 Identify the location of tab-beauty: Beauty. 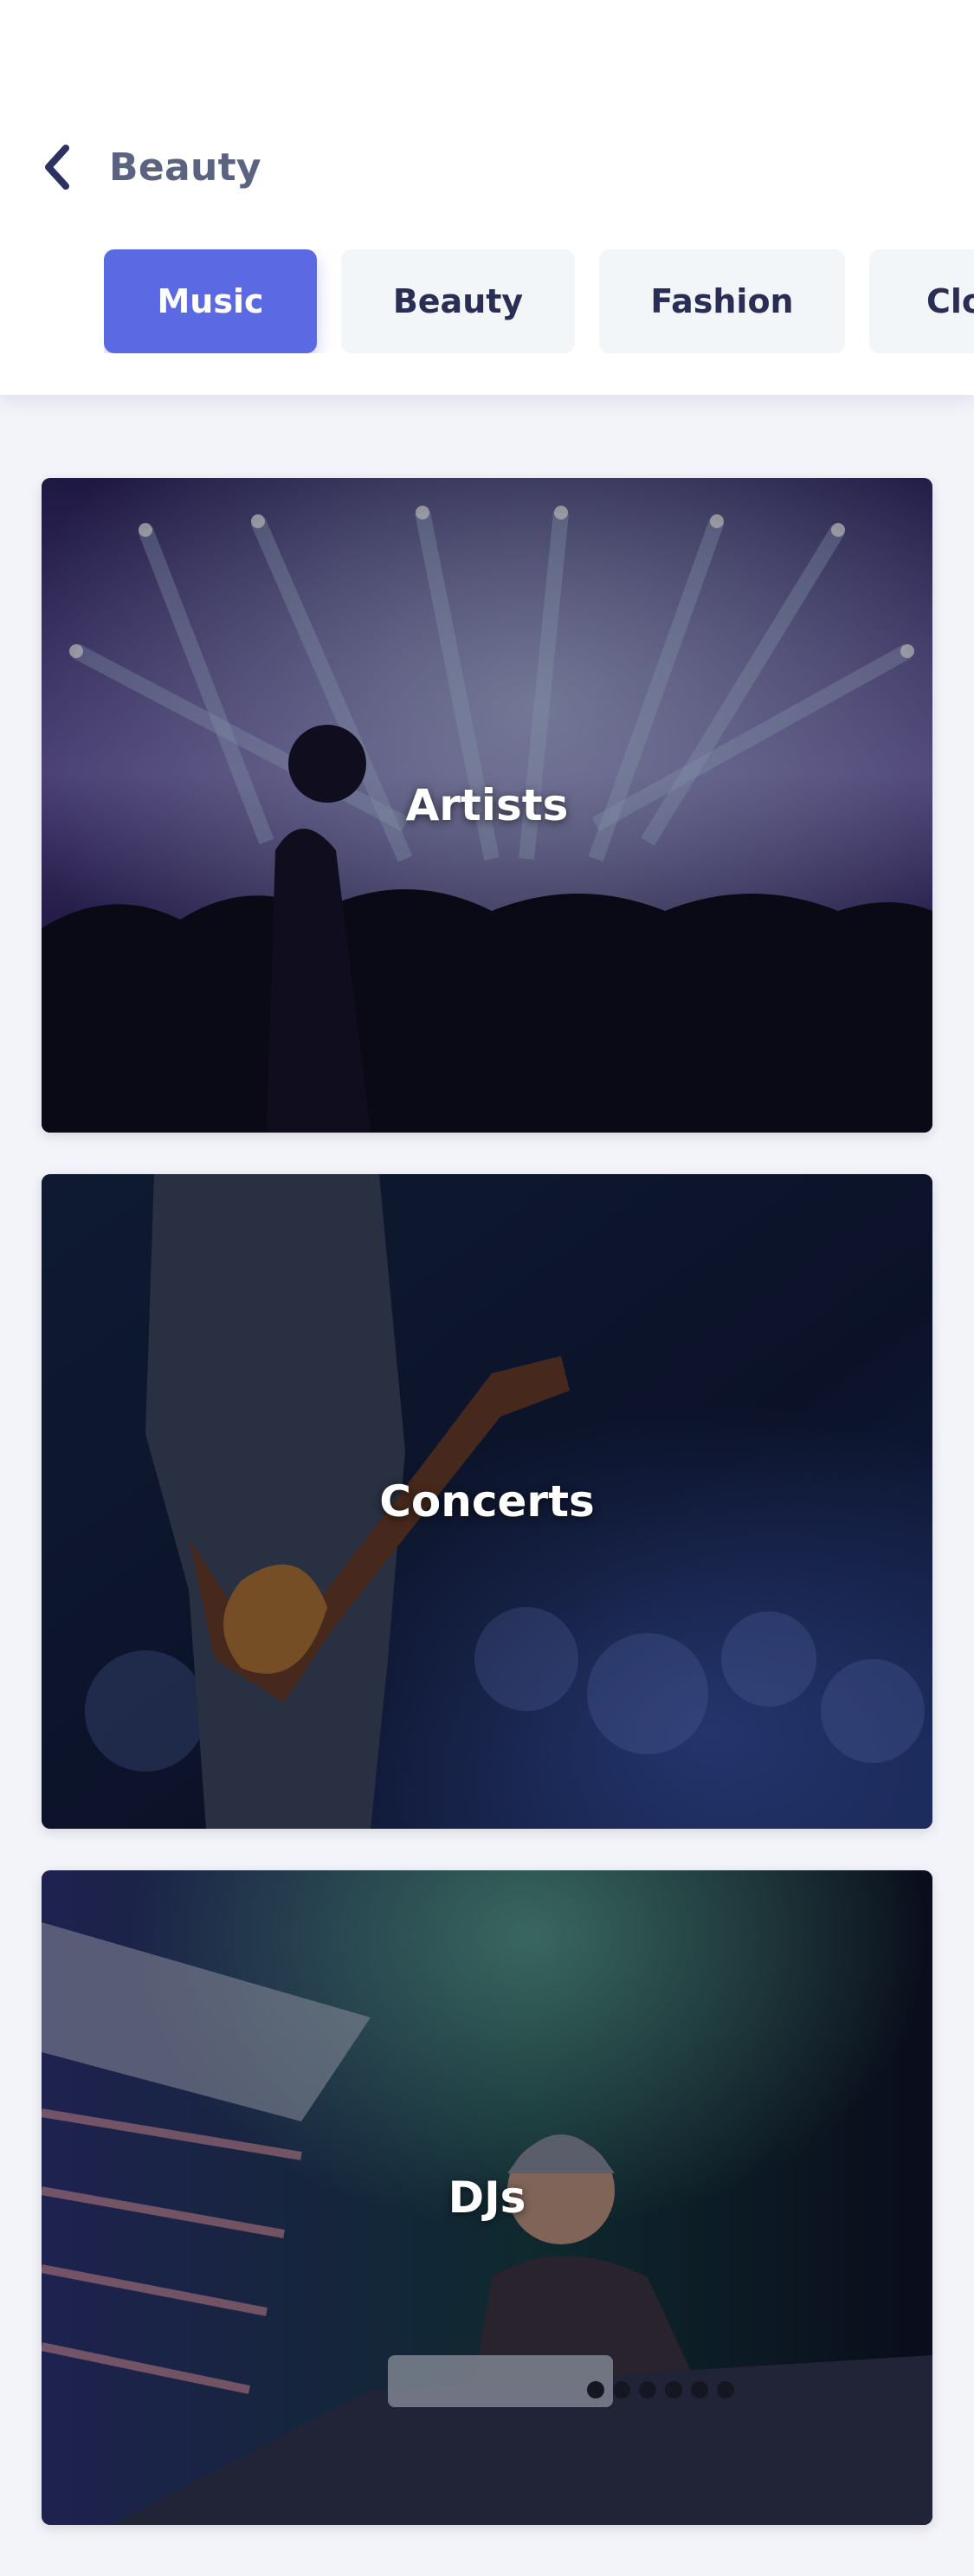
(458, 301).